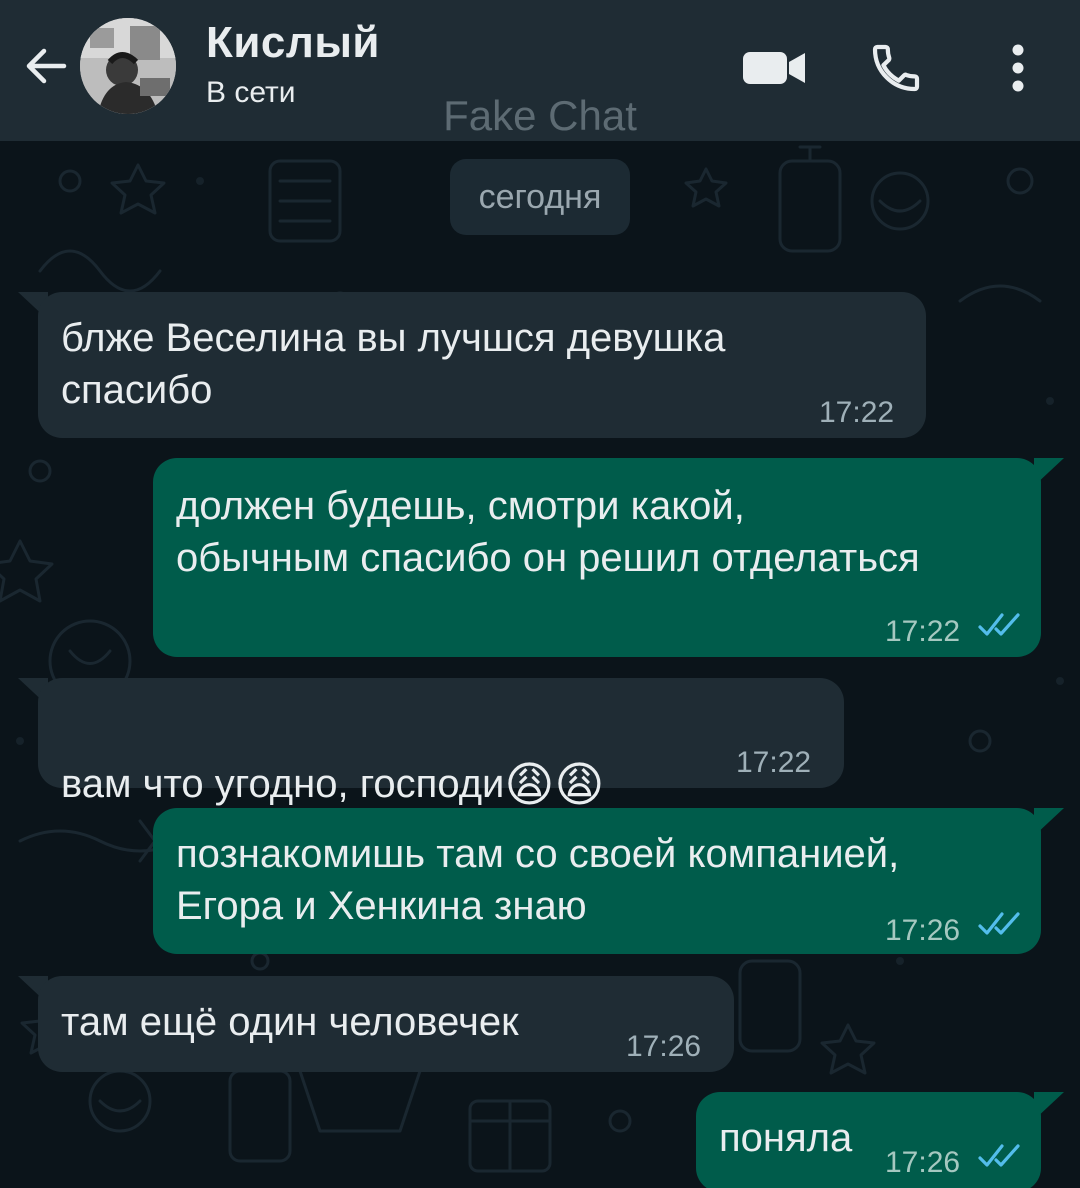  I want to click on message-incoming: вам что угодно, господи😩😩 17:22, so click(441, 745).